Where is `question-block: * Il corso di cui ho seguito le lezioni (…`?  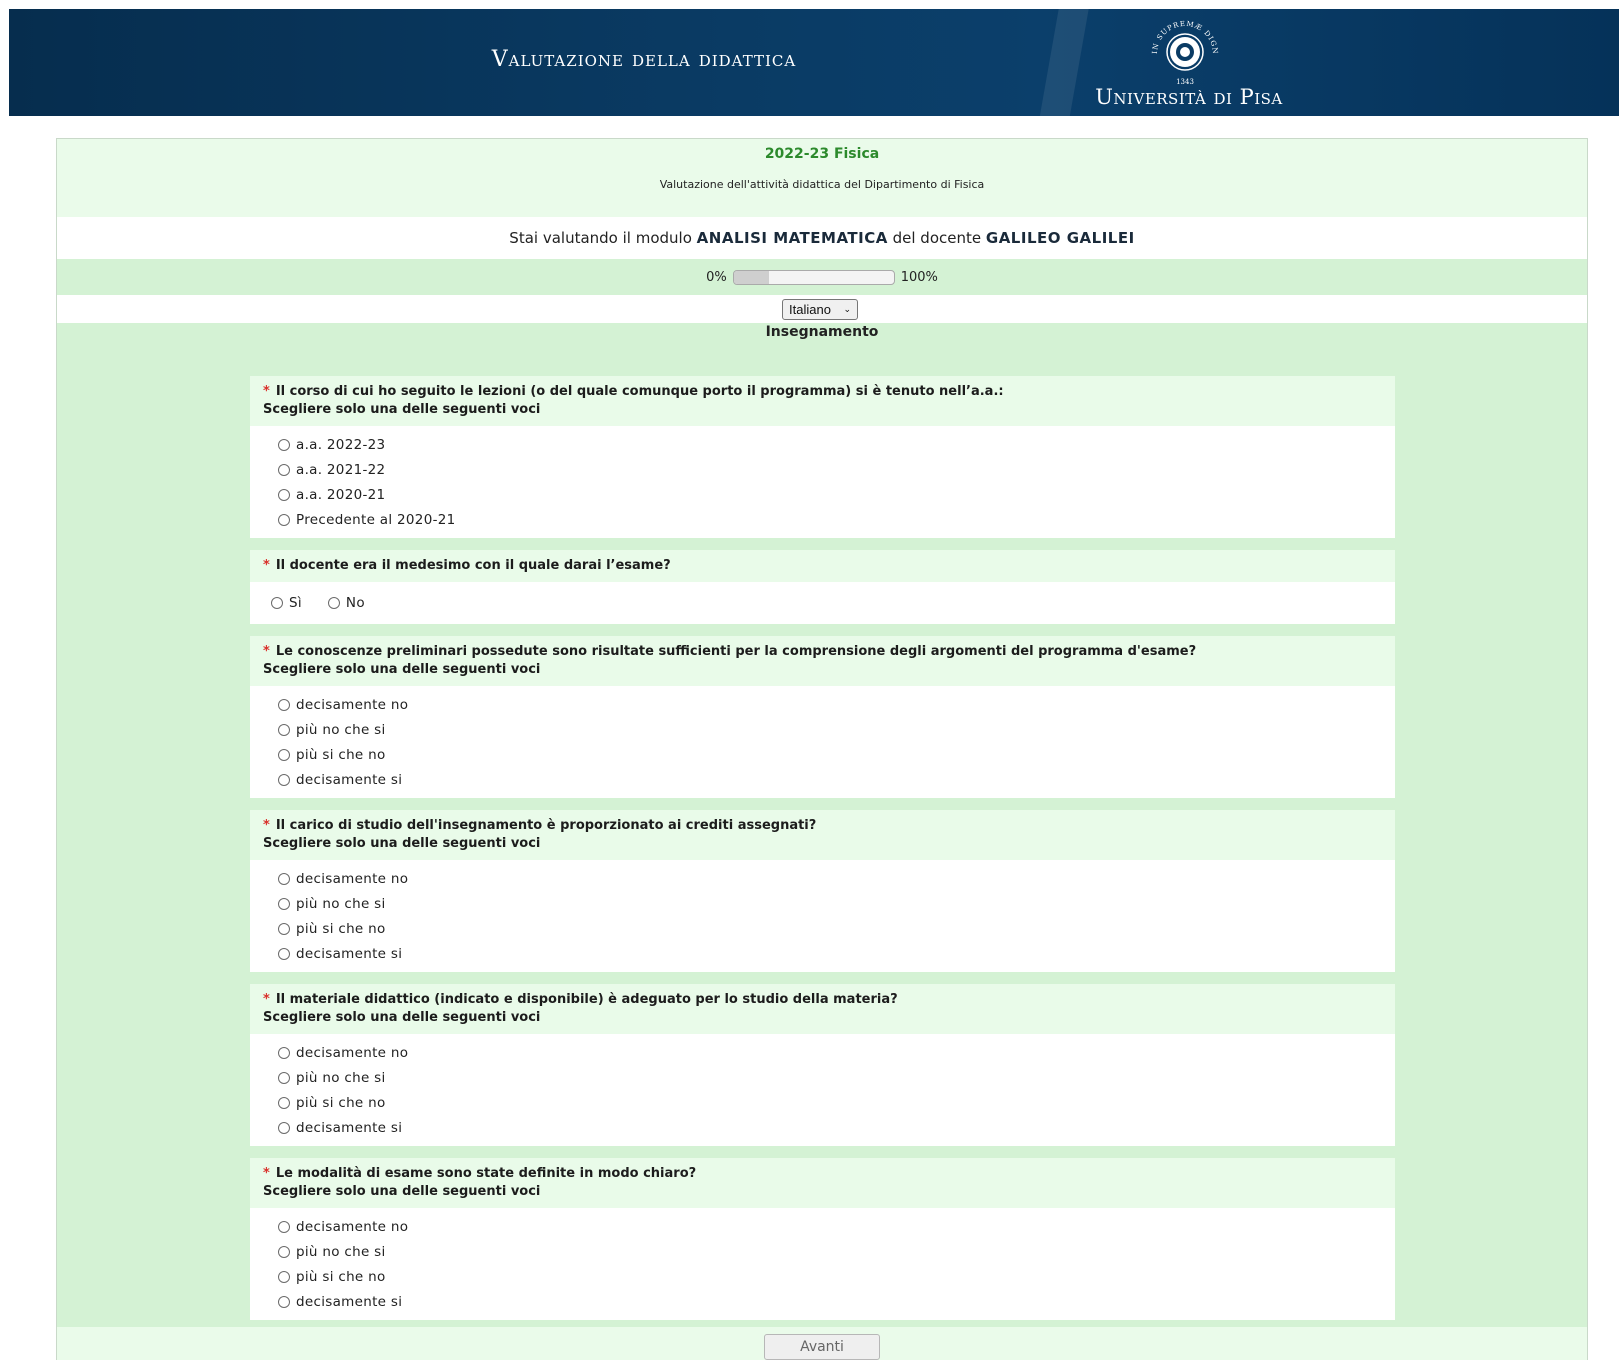 question-block: * Il corso di cui ho seguito le lezioni (… is located at coordinates (822, 457).